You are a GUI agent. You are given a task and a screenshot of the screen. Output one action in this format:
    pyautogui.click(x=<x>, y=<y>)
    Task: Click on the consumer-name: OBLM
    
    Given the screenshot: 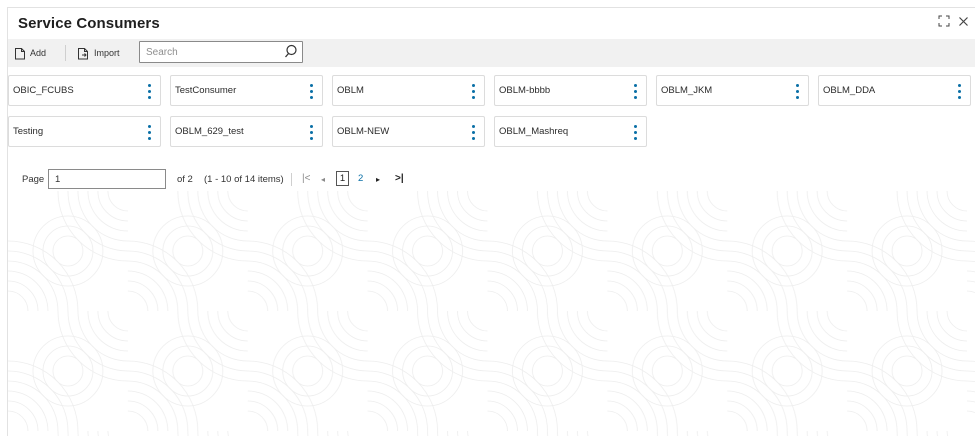 What is the action you would take?
    pyautogui.click(x=350, y=90)
    